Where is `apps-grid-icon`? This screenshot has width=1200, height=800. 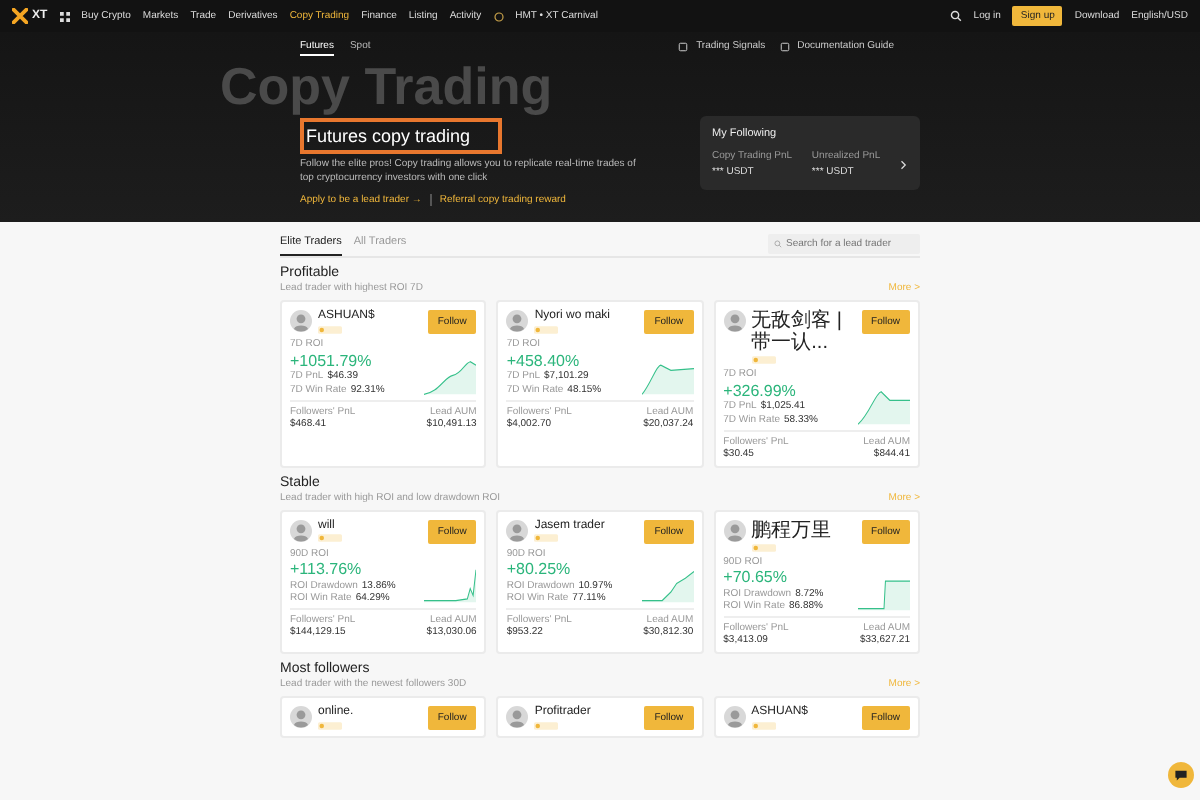 apps-grid-icon is located at coordinates (64, 16).